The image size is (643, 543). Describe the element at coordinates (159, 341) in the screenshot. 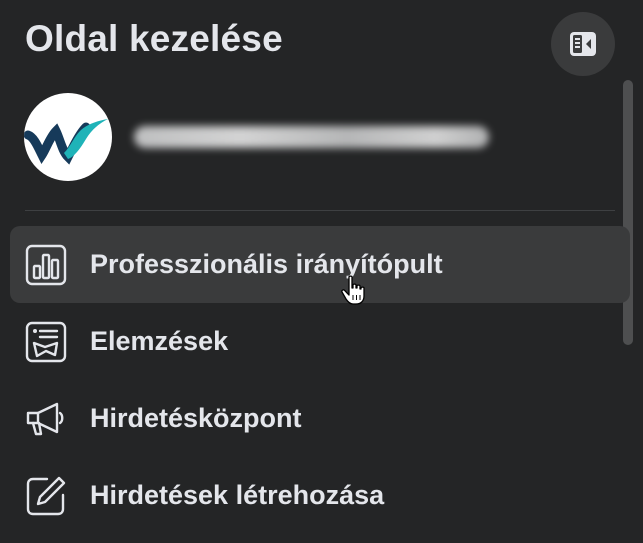

I see `menu-item-label: Elemzések` at that location.